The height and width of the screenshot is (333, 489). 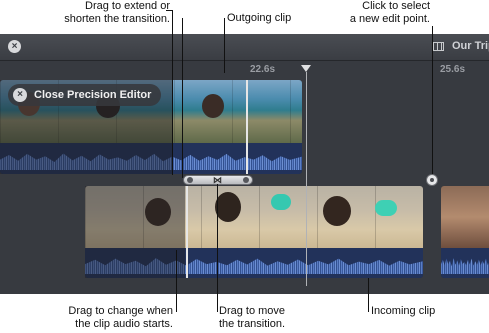 What do you see at coordinates (172, 92) in the screenshot?
I see `leader-line-drag-extend` at bounding box center [172, 92].